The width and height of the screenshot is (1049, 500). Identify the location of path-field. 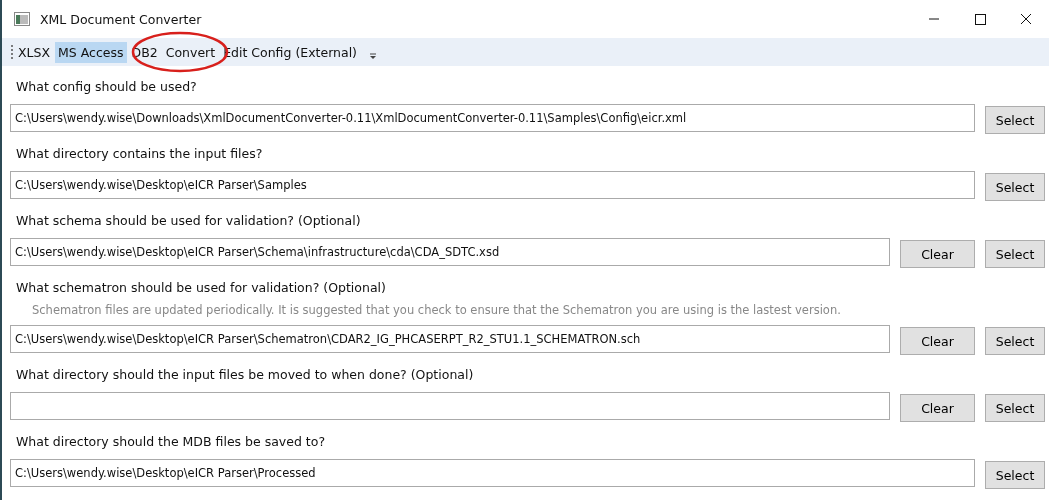
(450, 406).